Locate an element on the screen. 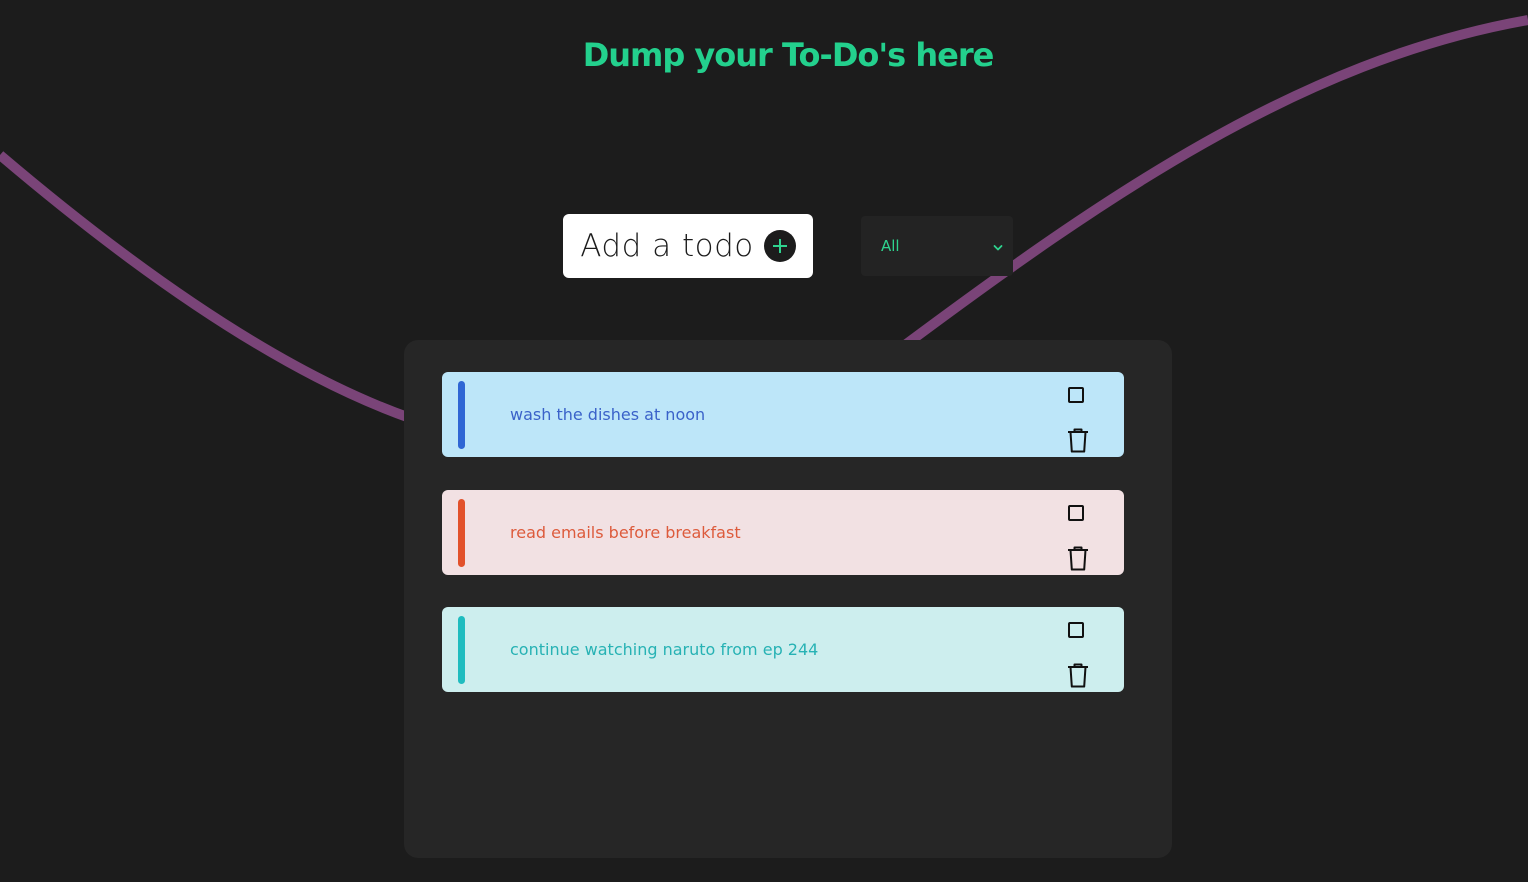 The image size is (1528, 882). todo-text: wash the dishes at noon is located at coordinates (608, 414).